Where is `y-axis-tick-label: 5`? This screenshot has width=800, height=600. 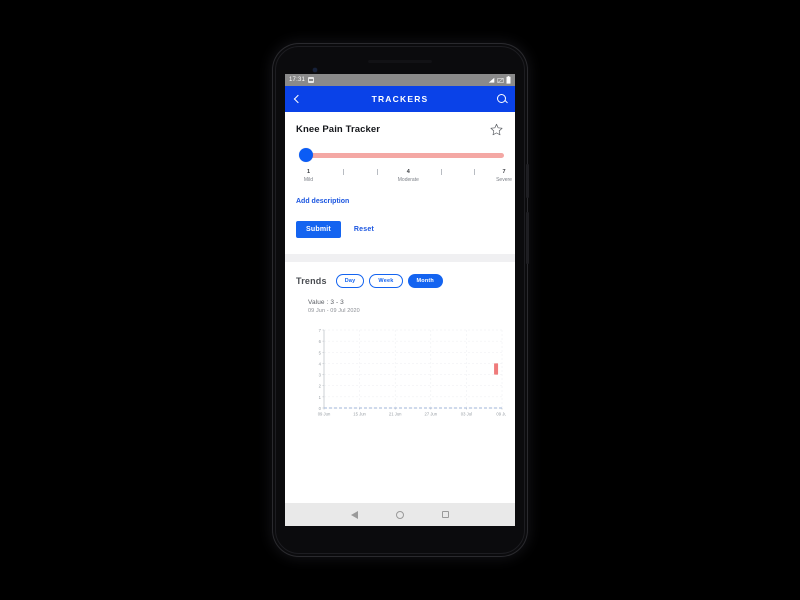
y-axis-tick-label: 5 is located at coordinates (320, 352).